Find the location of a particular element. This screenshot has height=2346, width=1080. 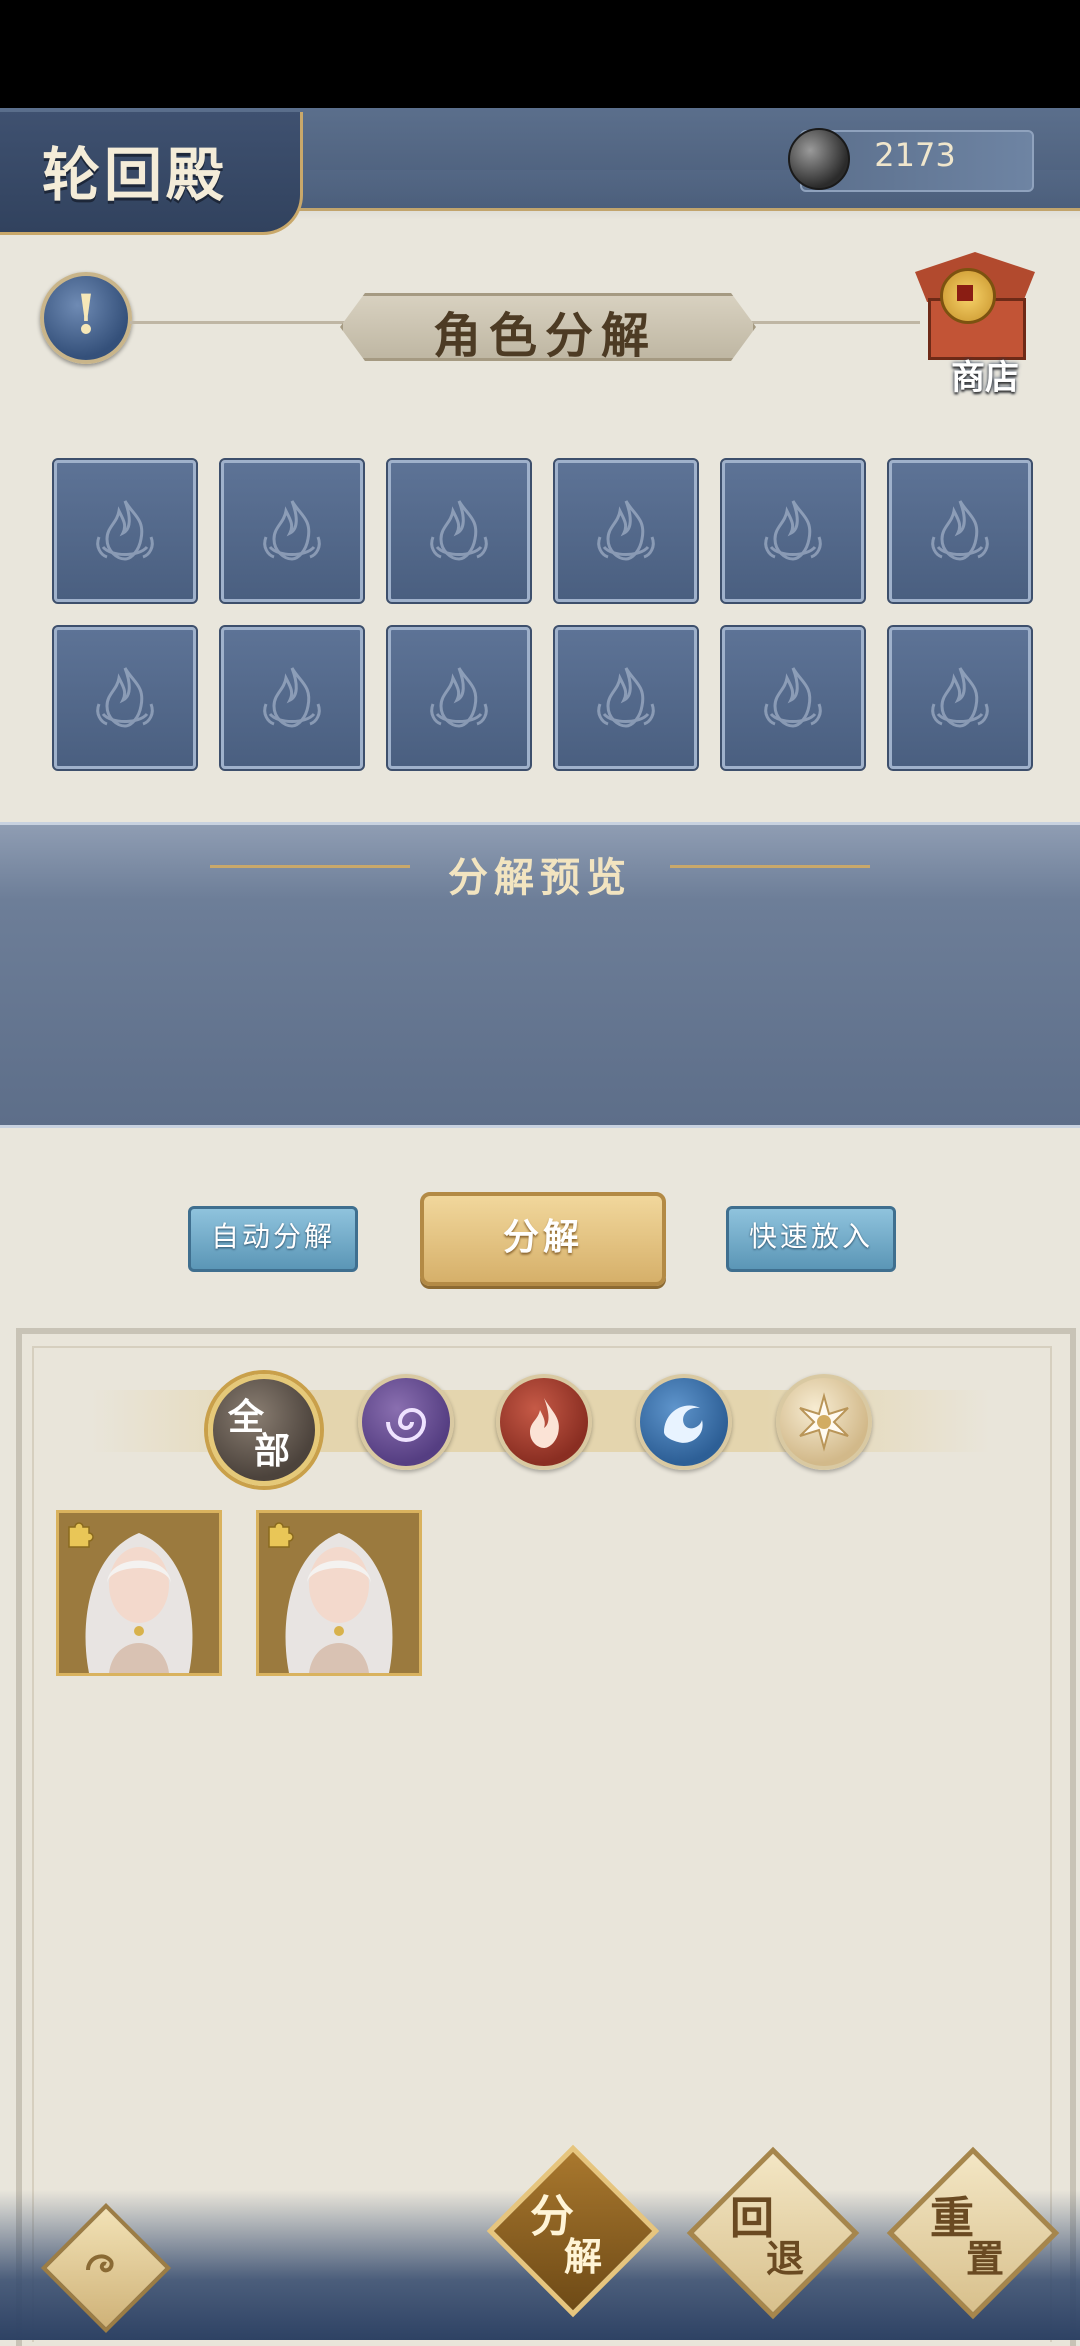

info-button: ! is located at coordinates (86, 318).